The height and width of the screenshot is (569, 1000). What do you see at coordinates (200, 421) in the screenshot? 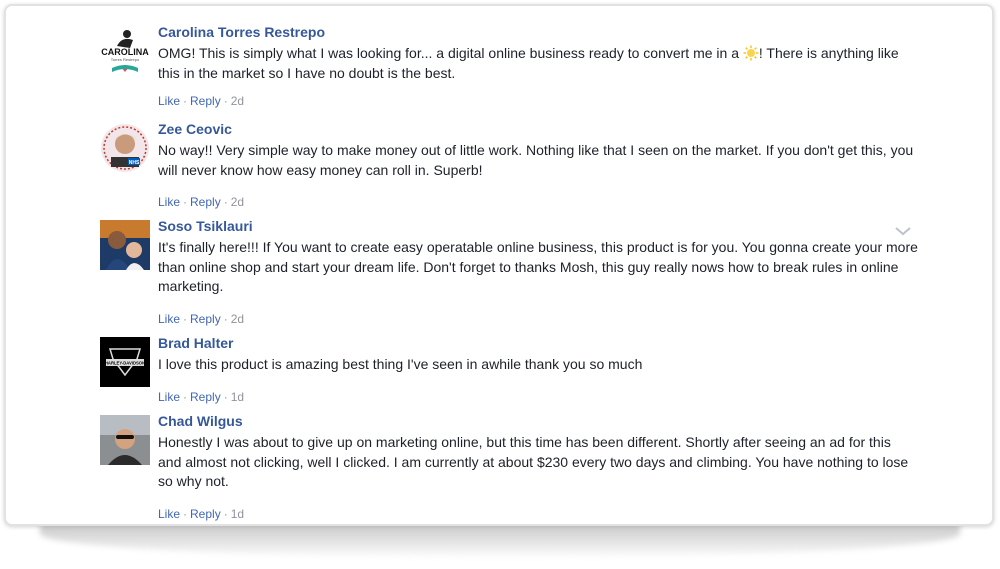
I see `commenter-name: Chad Wilgus` at bounding box center [200, 421].